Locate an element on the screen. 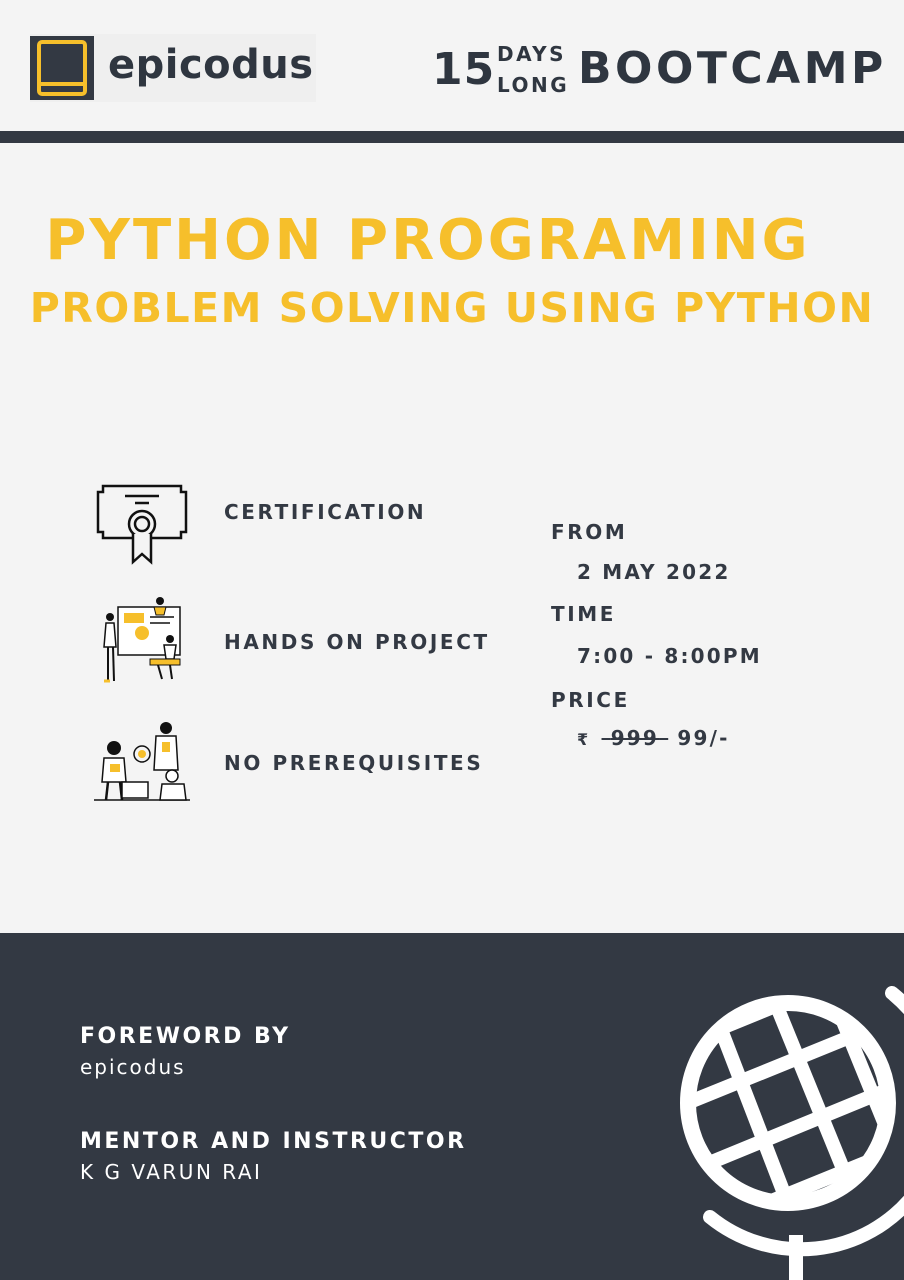 The image size is (904, 1280). globe-icon is located at coordinates (792, 1133).